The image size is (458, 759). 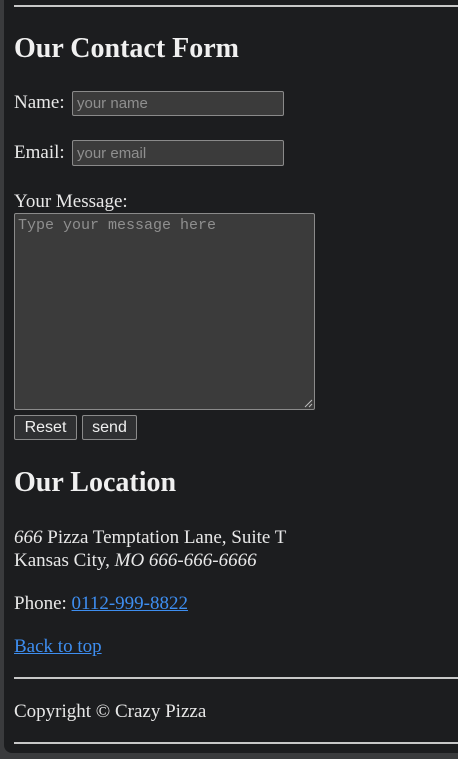 I want to click on back-to-top-link: Back to top, so click(x=58, y=646).